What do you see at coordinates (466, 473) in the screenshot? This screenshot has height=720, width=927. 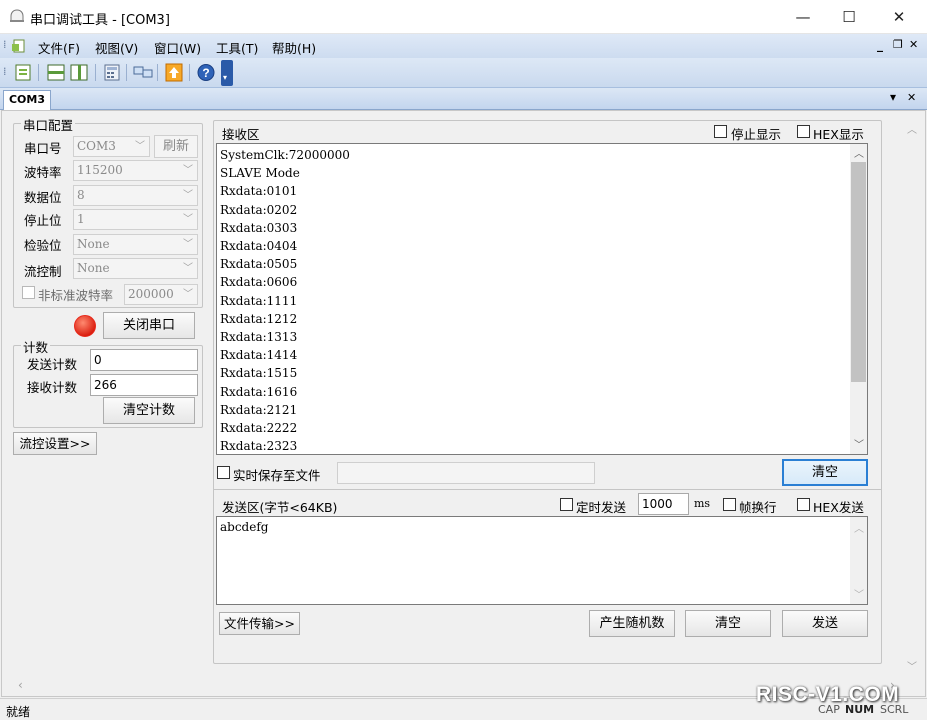 I see `save-path-field` at bounding box center [466, 473].